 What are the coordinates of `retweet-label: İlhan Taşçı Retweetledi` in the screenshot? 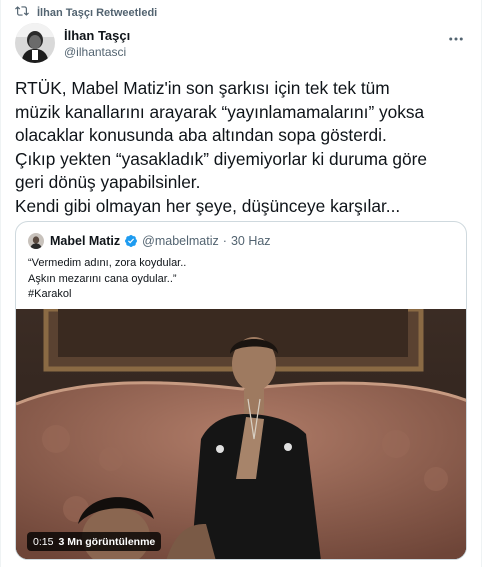 It's located at (97, 13).